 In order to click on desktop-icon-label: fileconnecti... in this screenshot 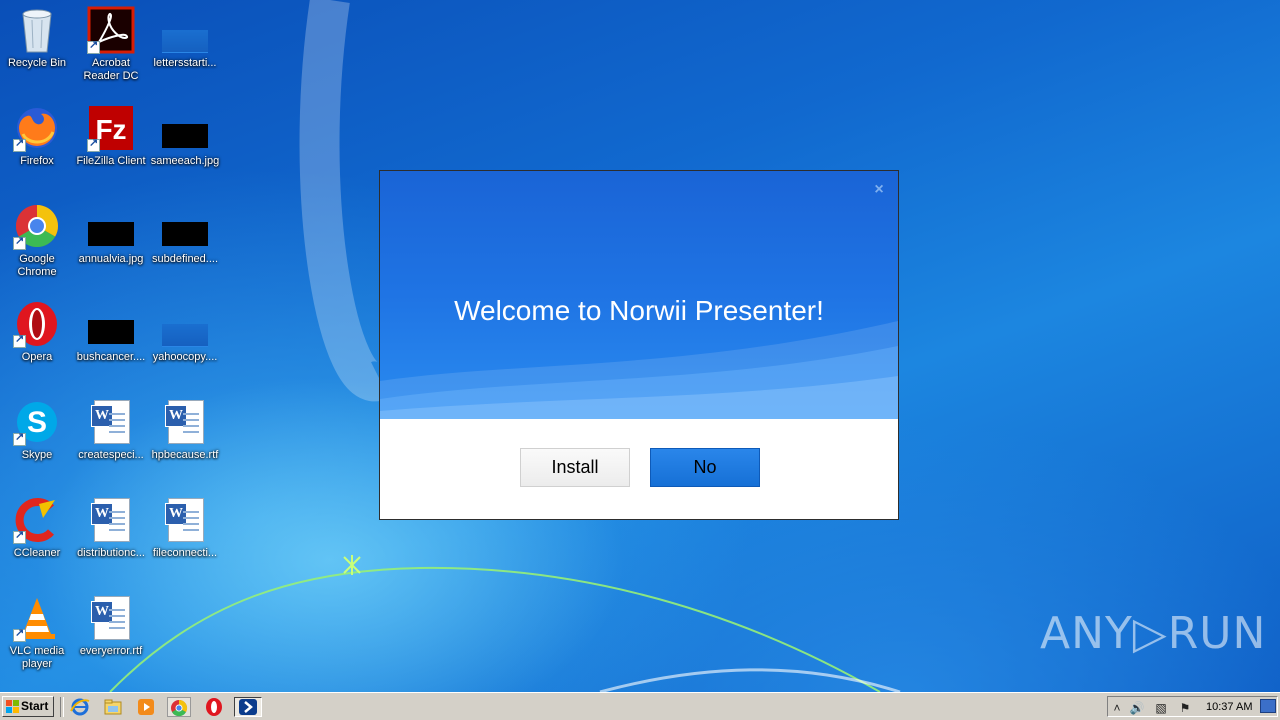, I will do `click(185, 553)`.